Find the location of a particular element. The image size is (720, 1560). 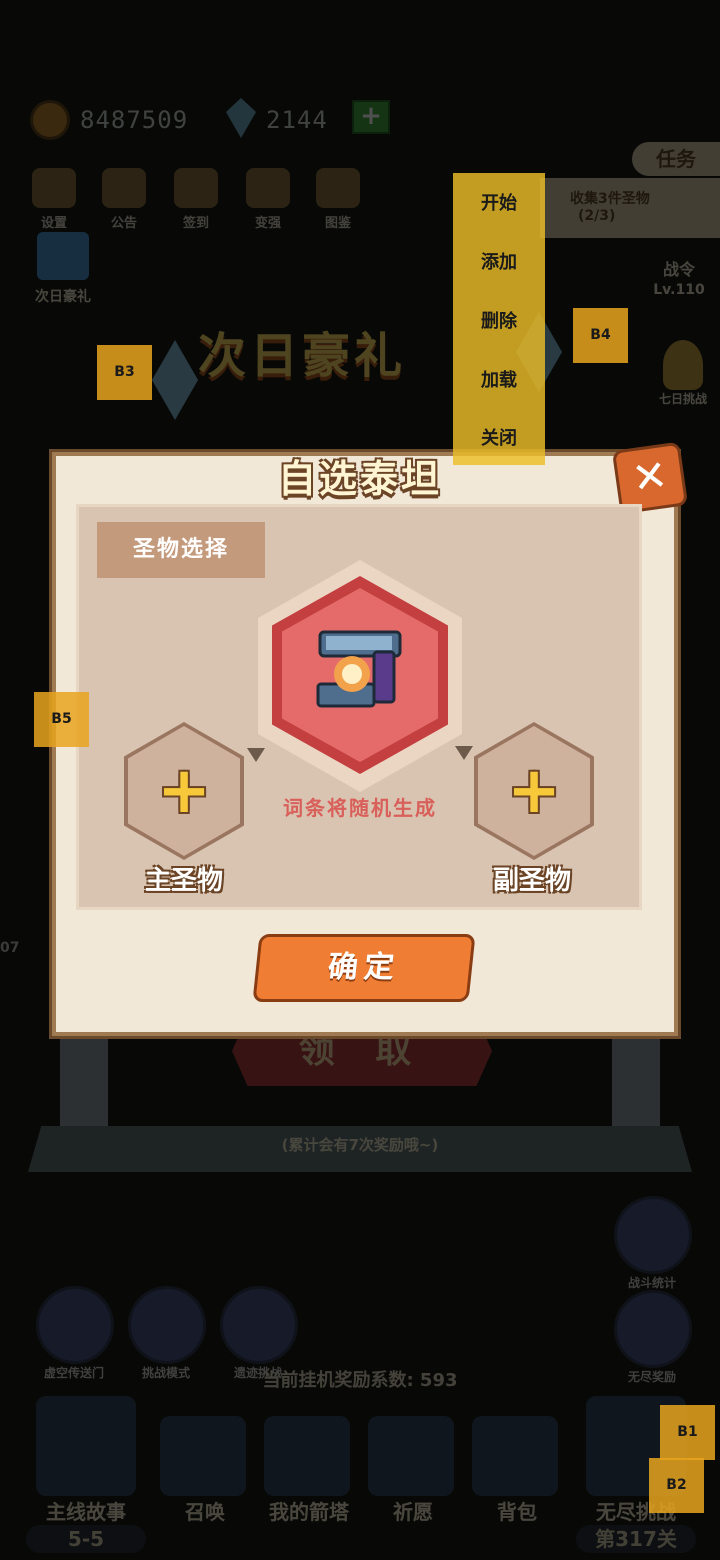

menu-item-start: 开始 is located at coordinates (499, 204).